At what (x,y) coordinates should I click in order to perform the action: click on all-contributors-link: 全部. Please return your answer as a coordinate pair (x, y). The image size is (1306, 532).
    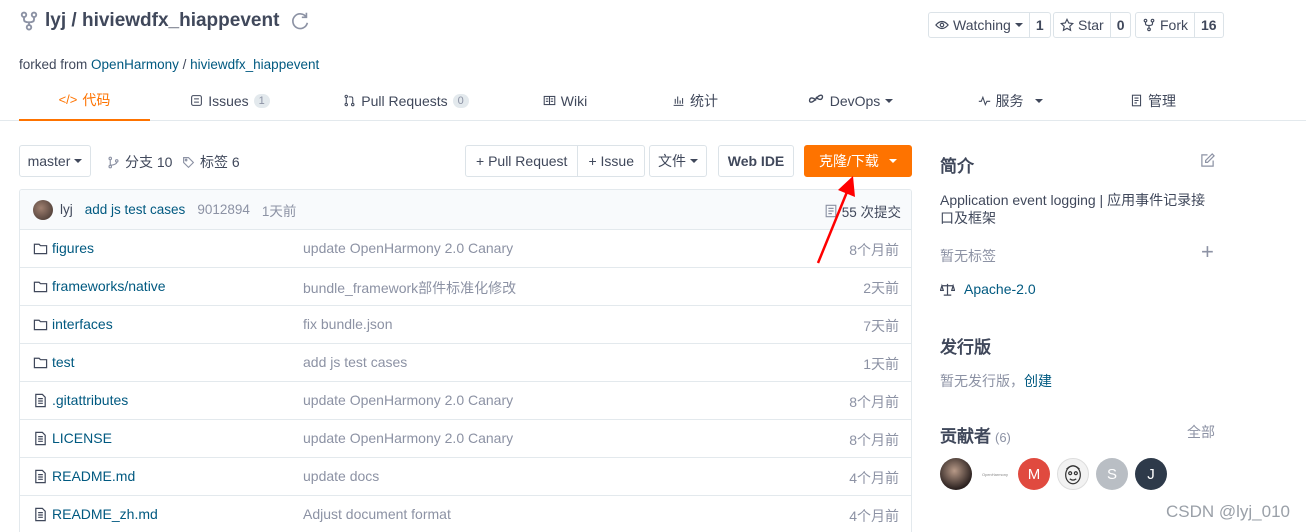
    Looking at the image, I should click on (1201, 432).